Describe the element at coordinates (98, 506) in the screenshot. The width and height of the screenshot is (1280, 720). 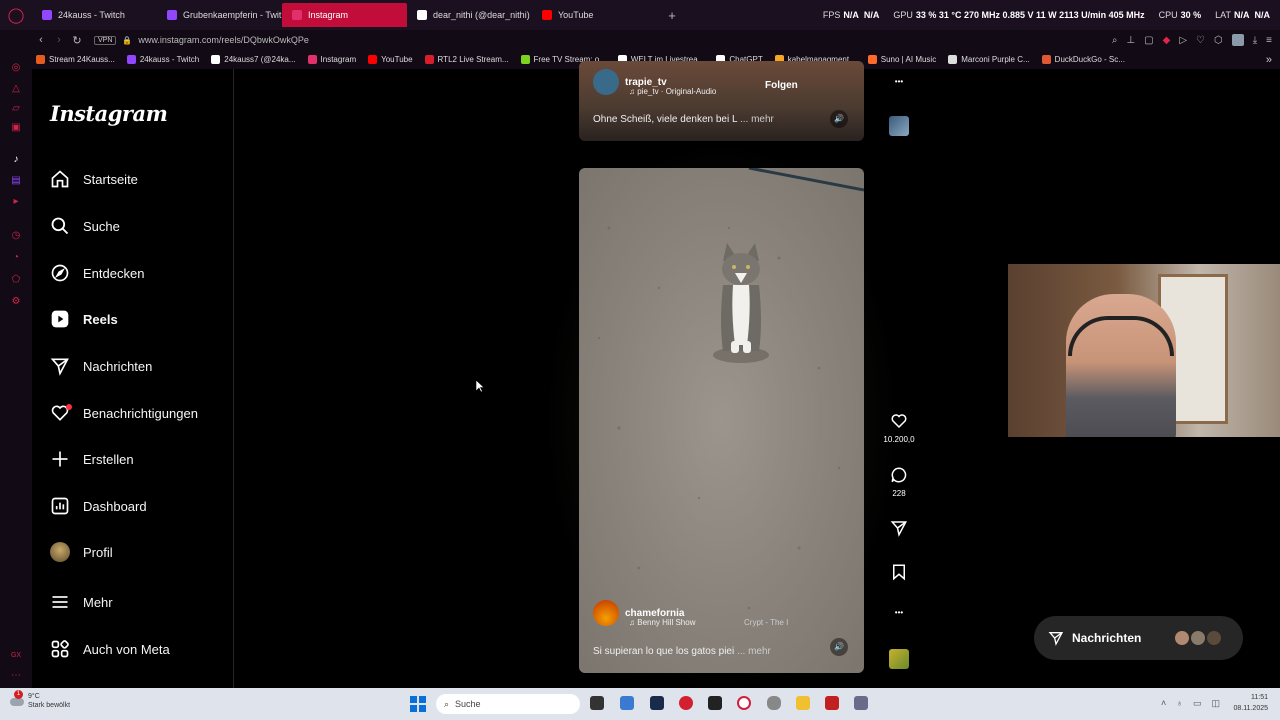
I see `nav-item-dashboard: Dashboard` at that location.